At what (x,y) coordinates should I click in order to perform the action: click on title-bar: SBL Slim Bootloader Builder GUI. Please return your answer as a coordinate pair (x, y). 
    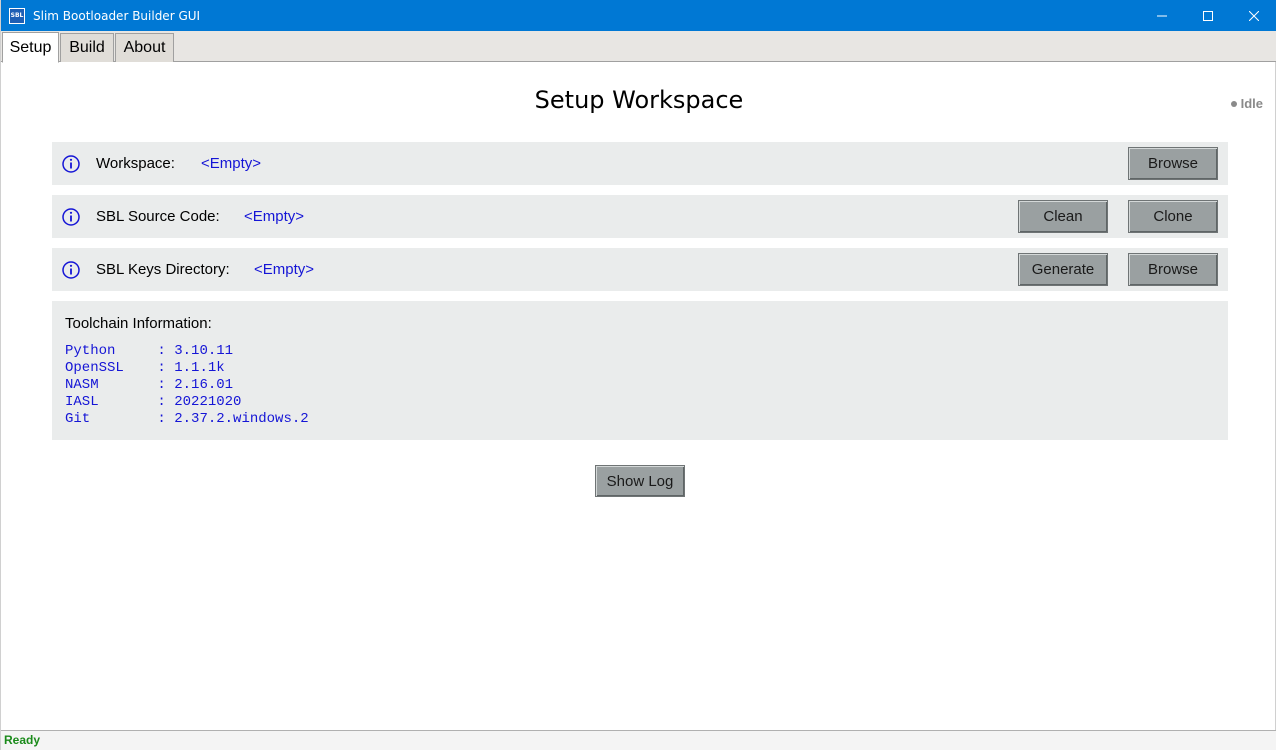
    Looking at the image, I should click on (638, 15).